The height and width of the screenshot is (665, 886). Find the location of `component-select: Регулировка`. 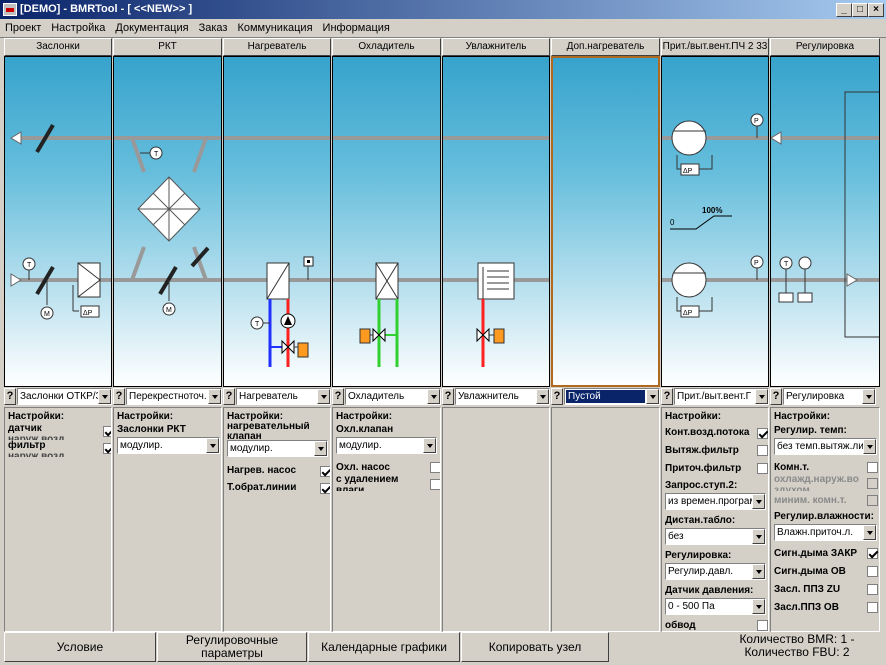

component-select: Регулировка is located at coordinates (829, 396).